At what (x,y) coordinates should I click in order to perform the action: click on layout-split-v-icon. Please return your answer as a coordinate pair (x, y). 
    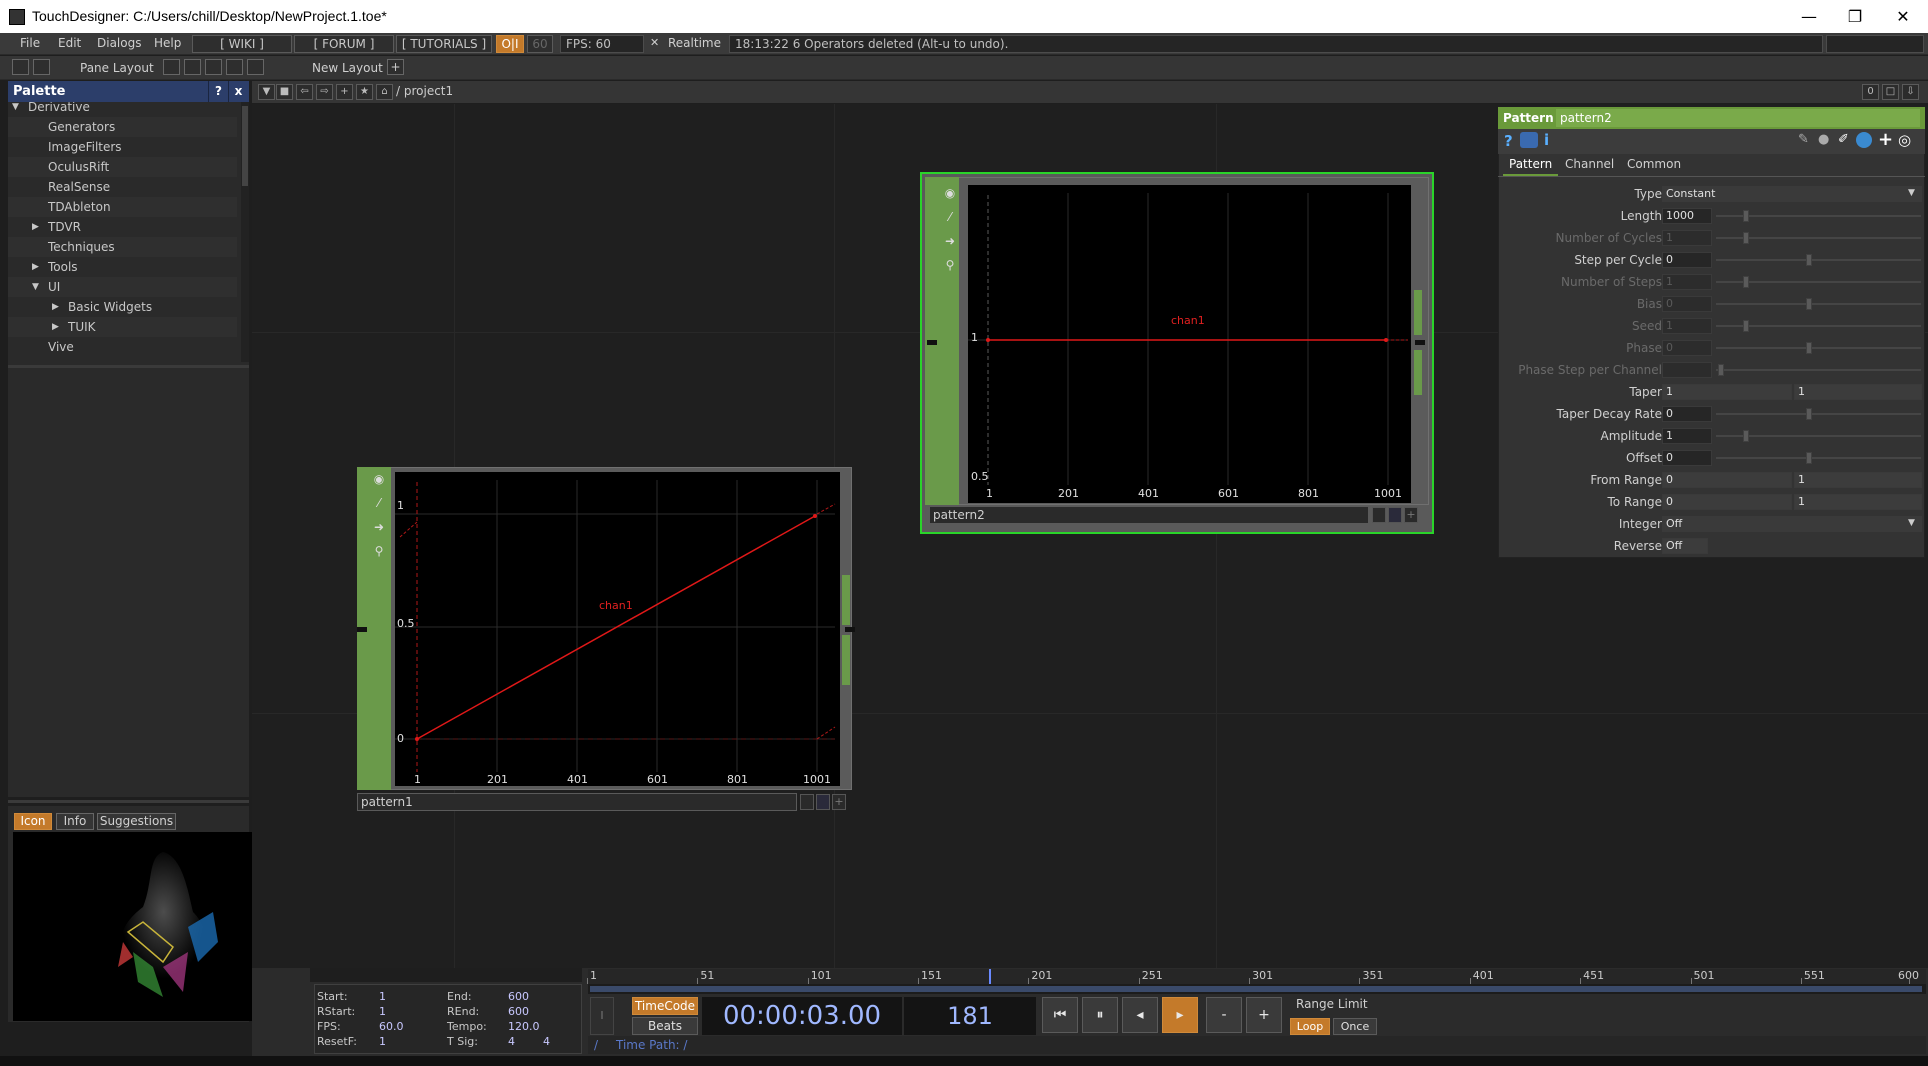
    Looking at the image, I should click on (192, 67).